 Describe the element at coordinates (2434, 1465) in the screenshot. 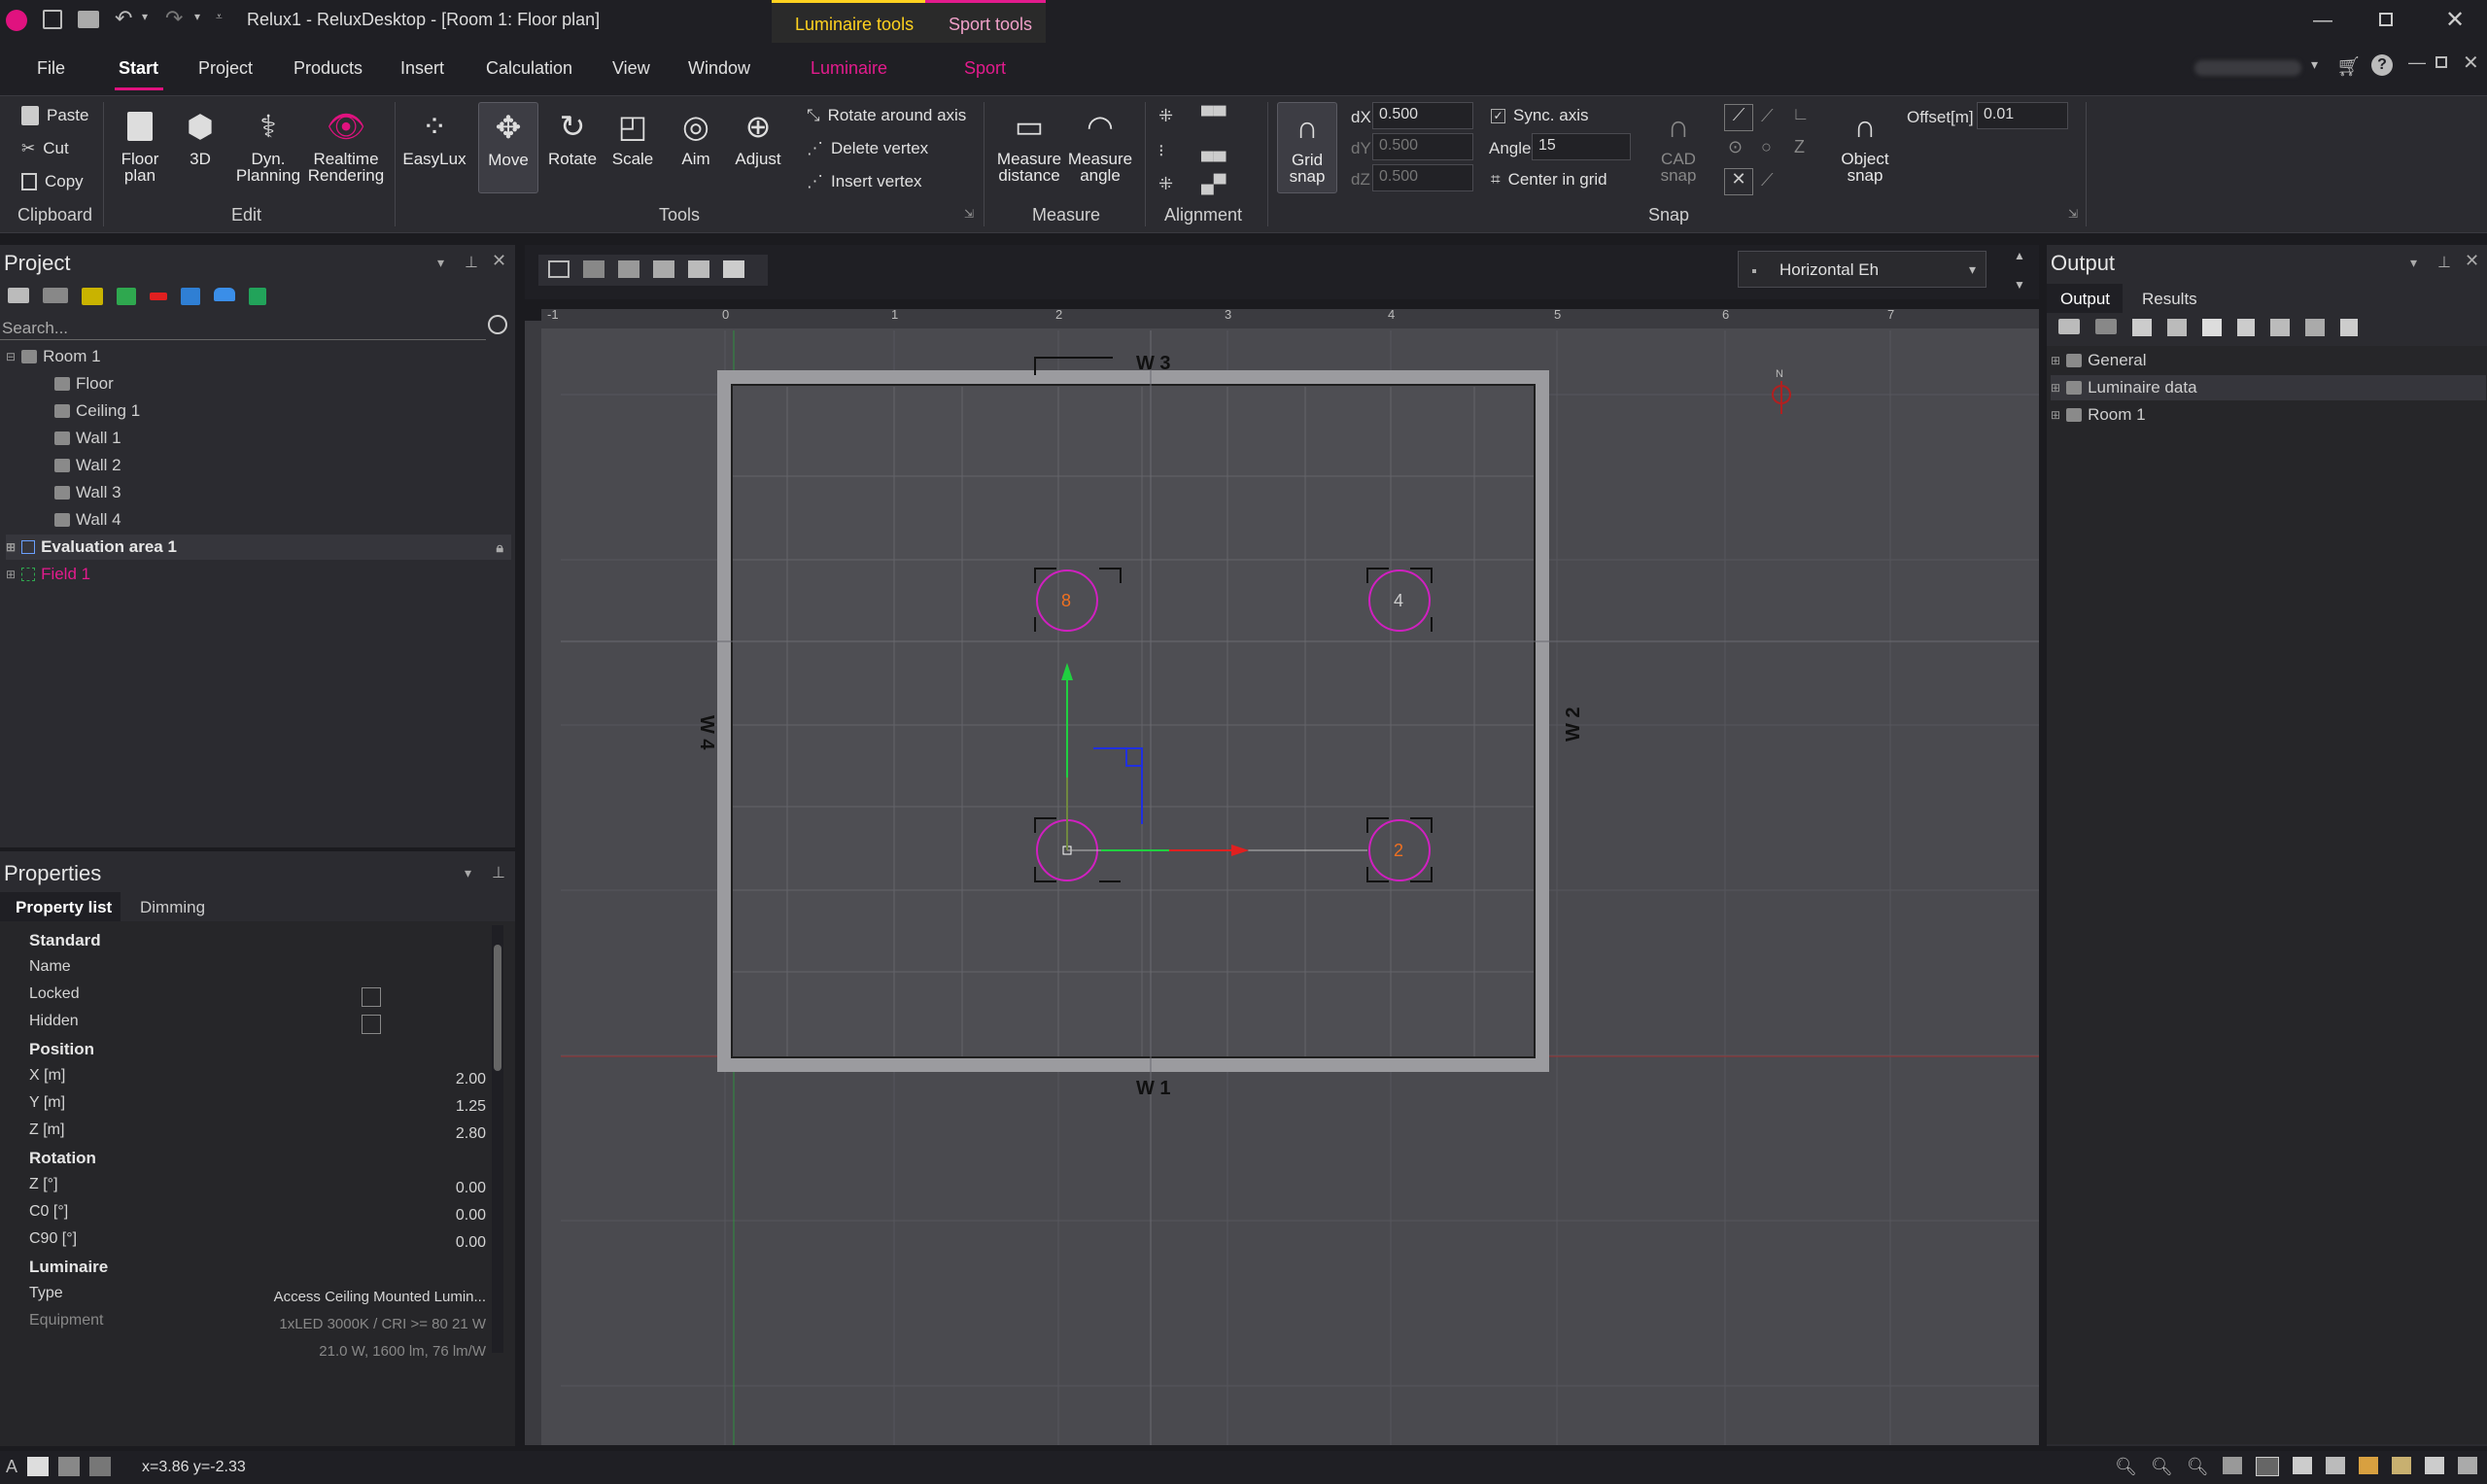

I see `view-render-icon` at that location.